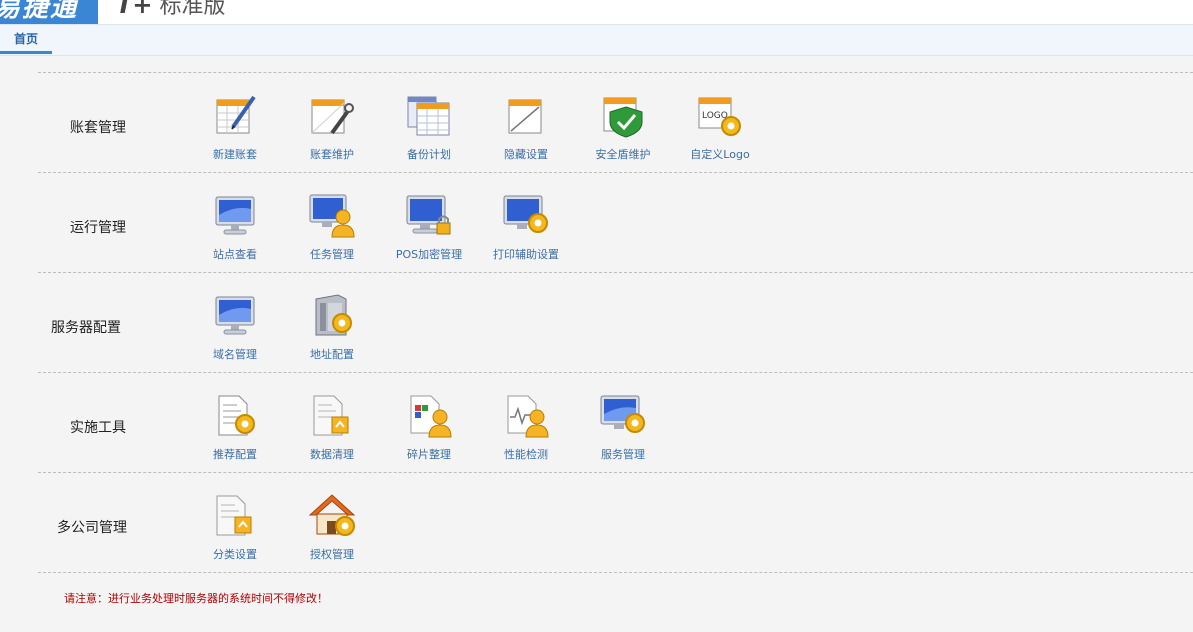 This screenshot has height=632, width=1193. Describe the element at coordinates (332, 454) in the screenshot. I see `item-label: 数据清理` at that location.